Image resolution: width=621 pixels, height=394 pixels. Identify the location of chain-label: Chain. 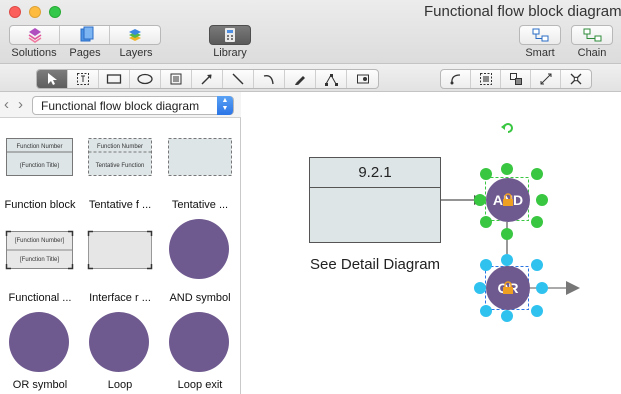
(592, 53).